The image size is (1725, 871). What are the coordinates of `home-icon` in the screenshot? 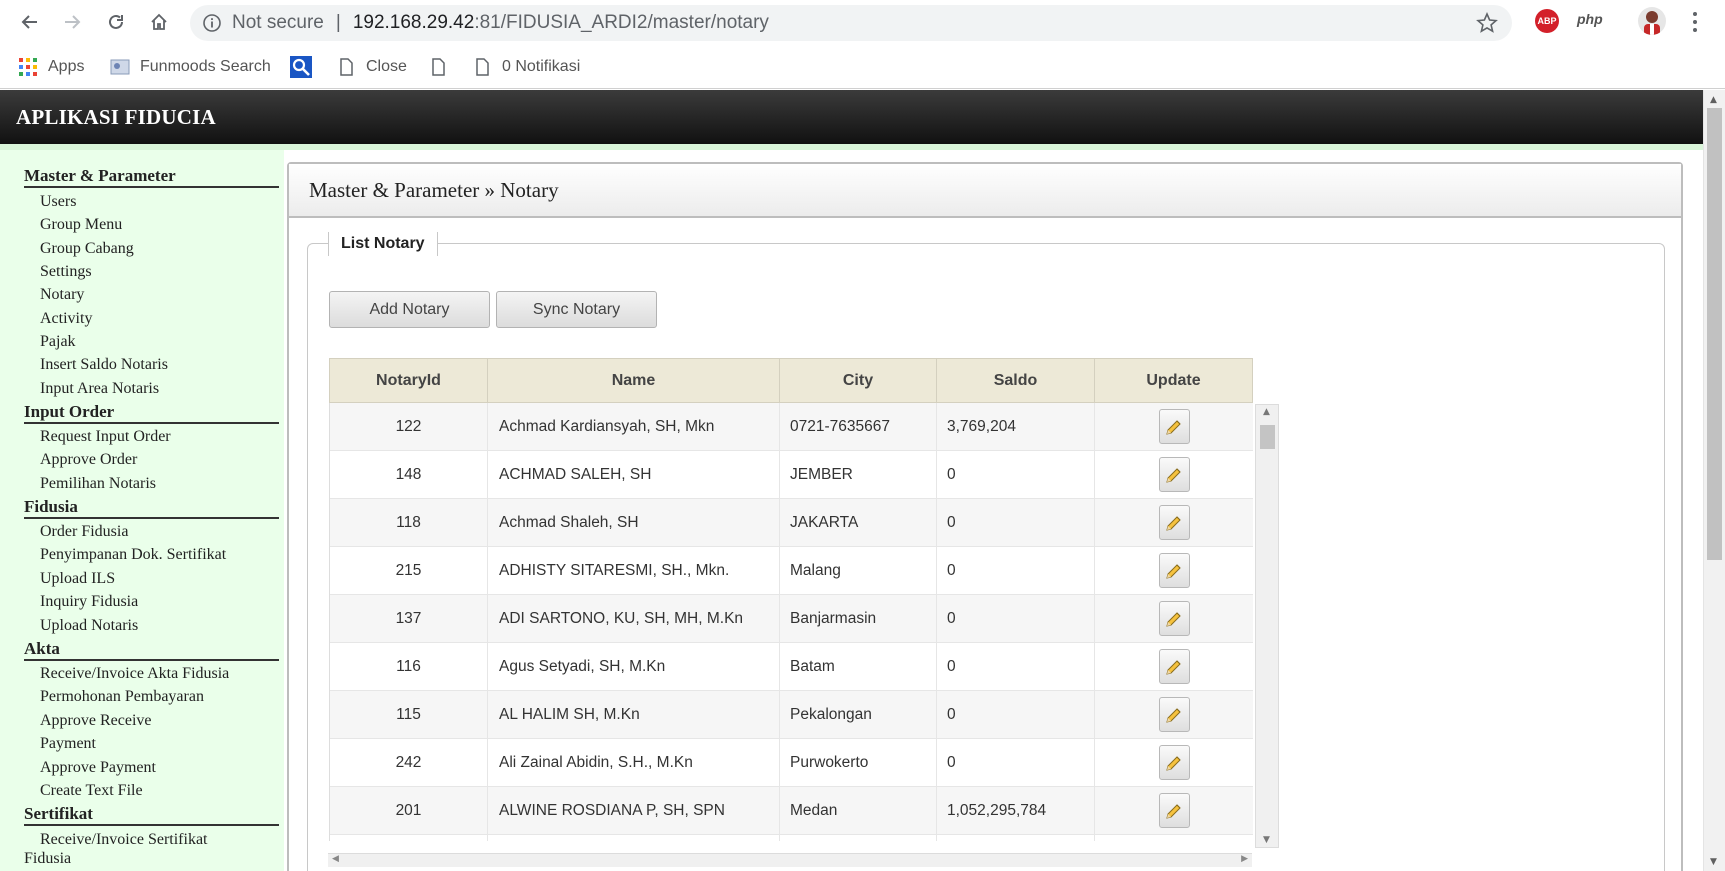 It's located at (159, 22).